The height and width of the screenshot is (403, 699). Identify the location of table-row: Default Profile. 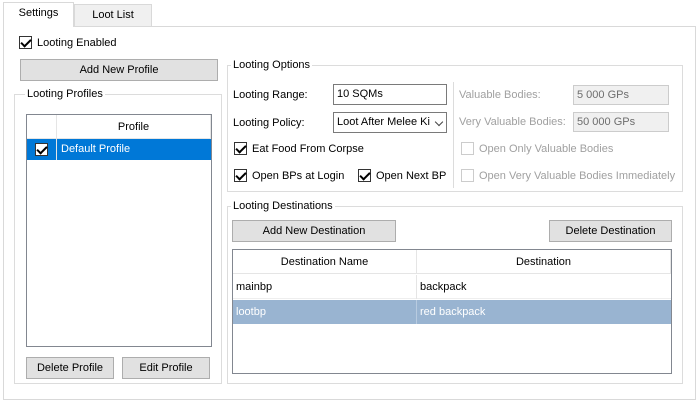
(119, 149).